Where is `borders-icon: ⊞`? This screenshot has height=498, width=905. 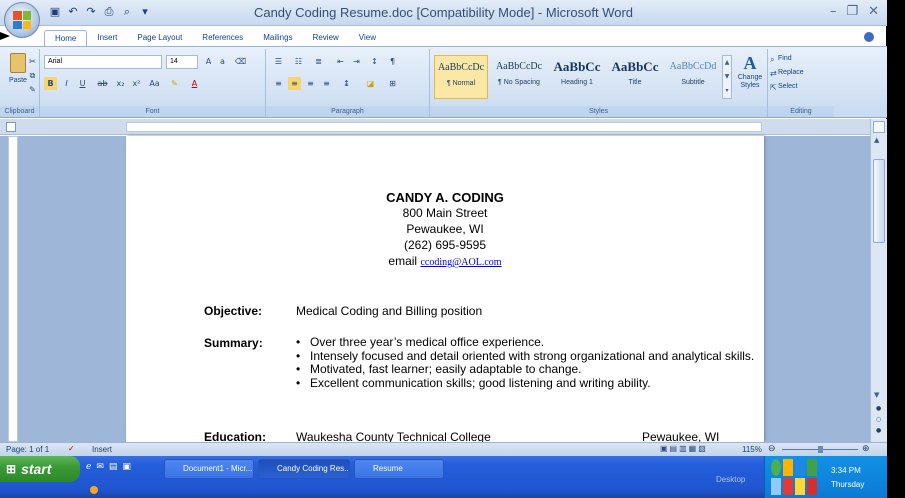
borders-icon: ⊞ is located at coordinates (392, 83).